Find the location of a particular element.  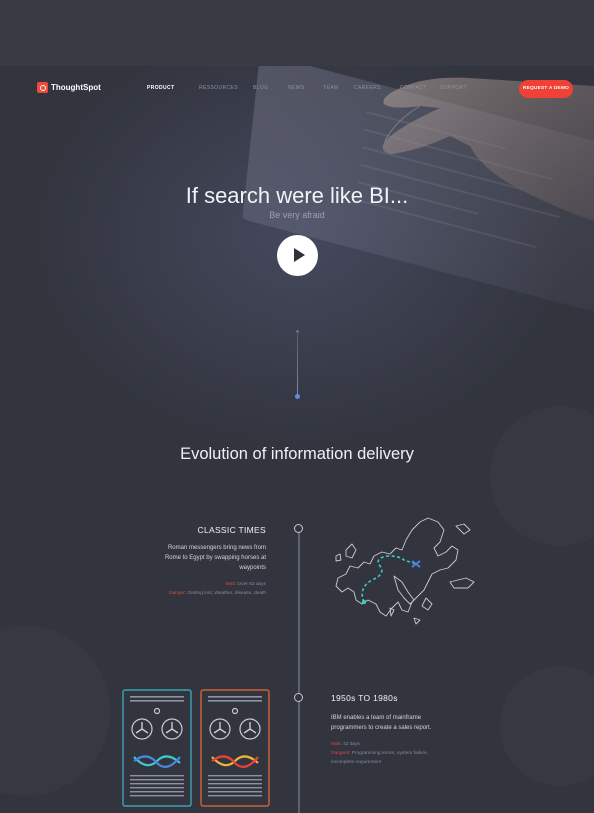

nav-item-news: NEWS is located at coordinates (296, 88).